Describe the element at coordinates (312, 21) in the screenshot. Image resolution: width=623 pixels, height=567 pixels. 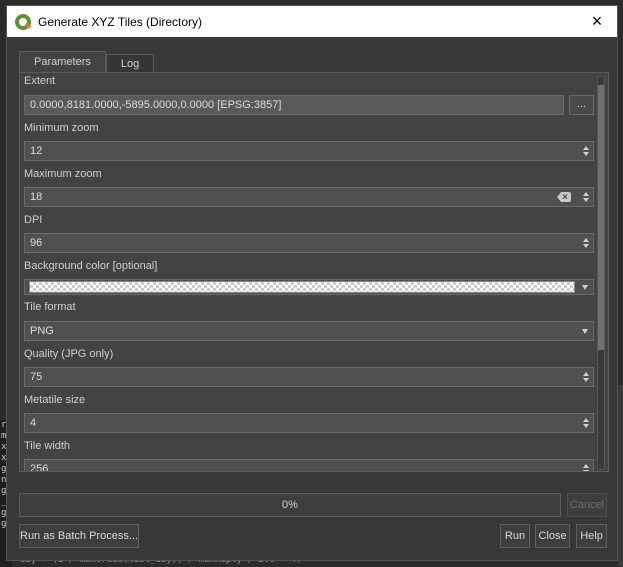
I see `title-bar: Generate XYZ Tiles (Directory) ×` at that location.